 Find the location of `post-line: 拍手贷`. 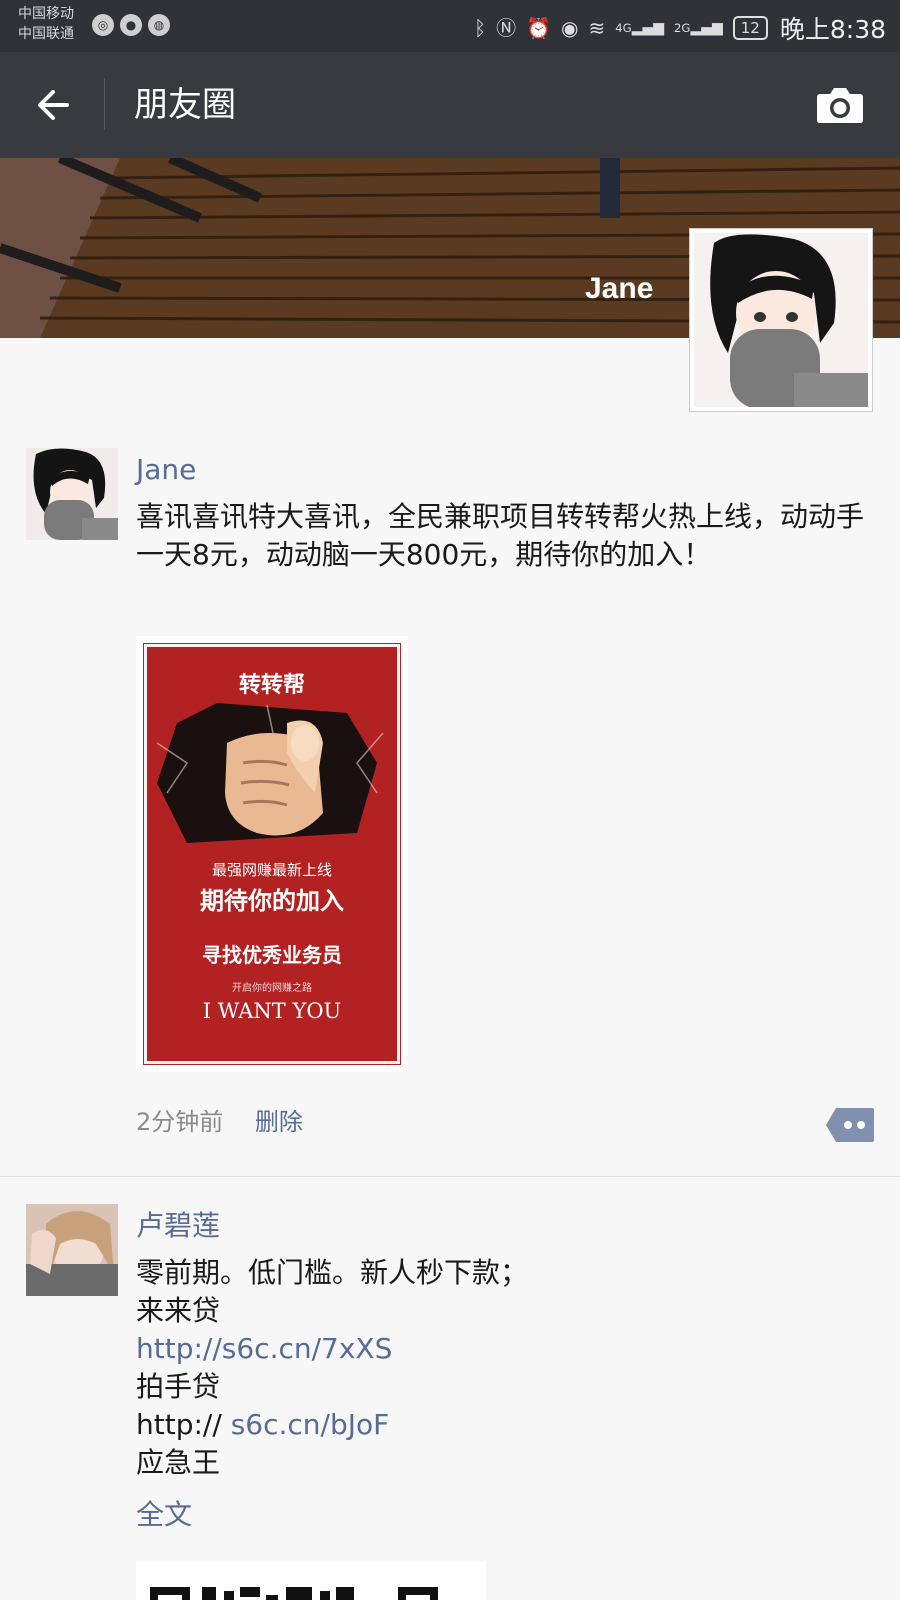

post-line: 拍手贷 is located at coordinates (178, 1386).